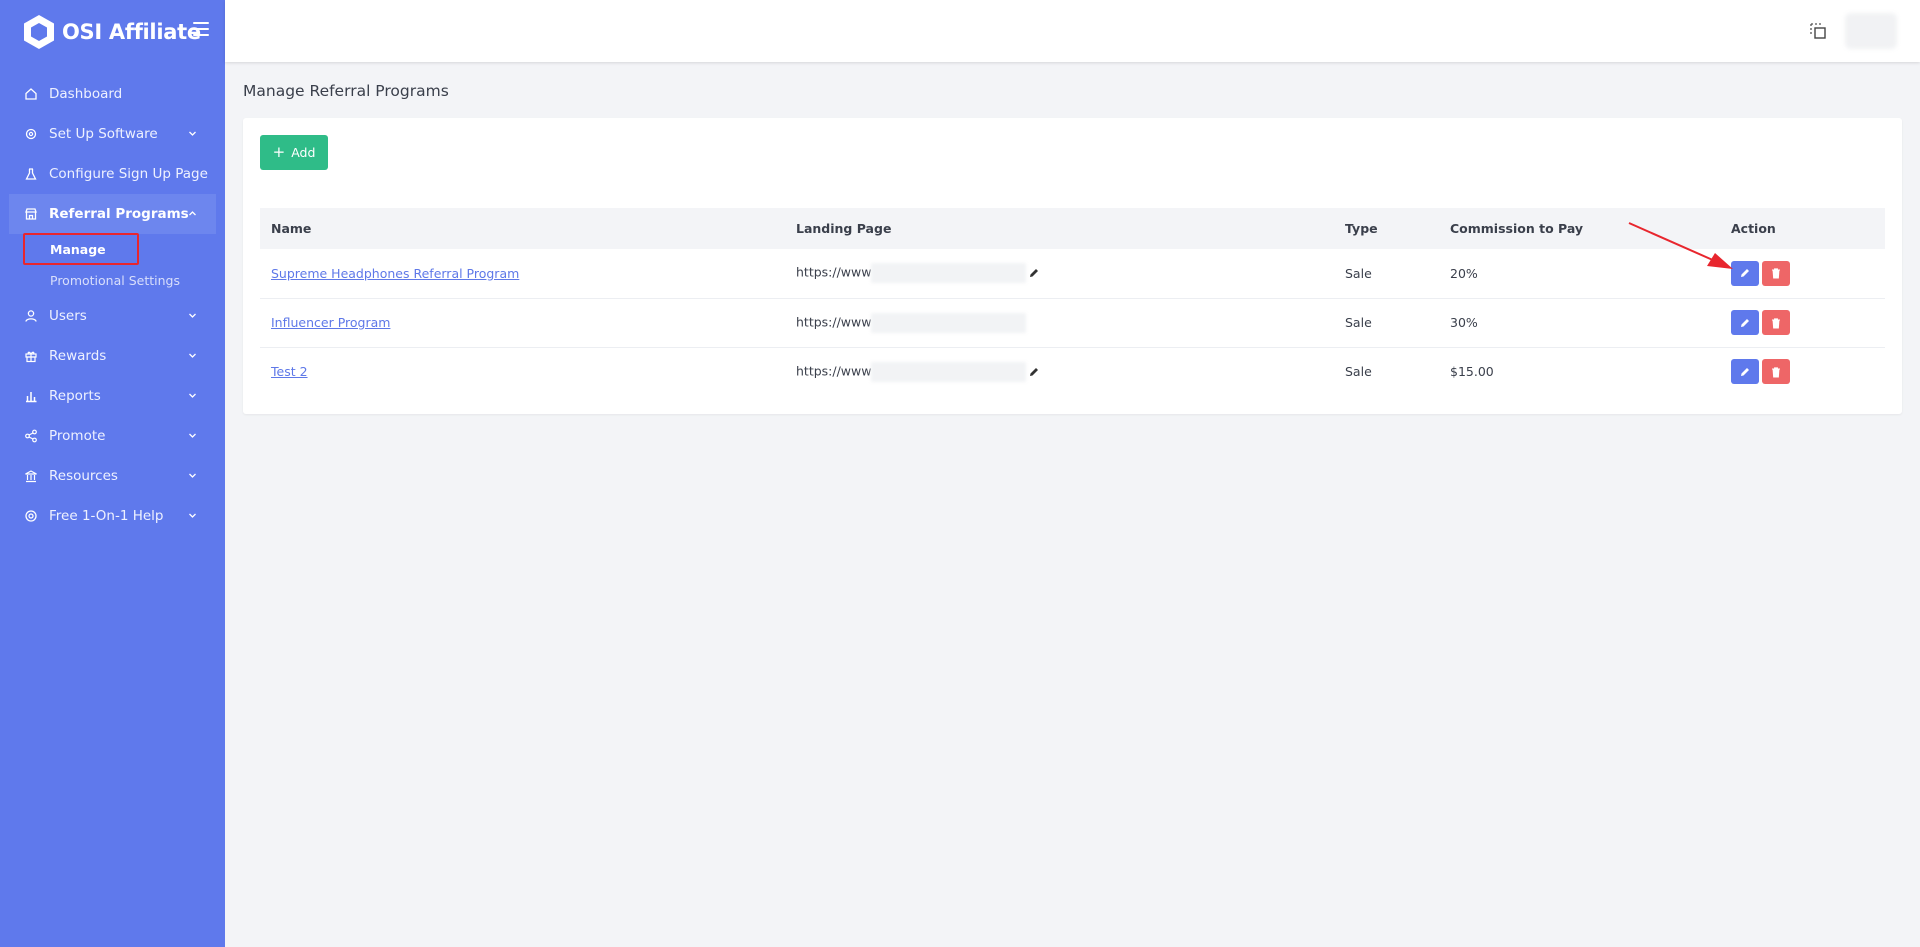 Image resolution: width=1920 pixels, height=947 pixels. What do you see at coordinates (31, 94) in the screenshot?
I see `home-icon` at bounding box center [31, 94].